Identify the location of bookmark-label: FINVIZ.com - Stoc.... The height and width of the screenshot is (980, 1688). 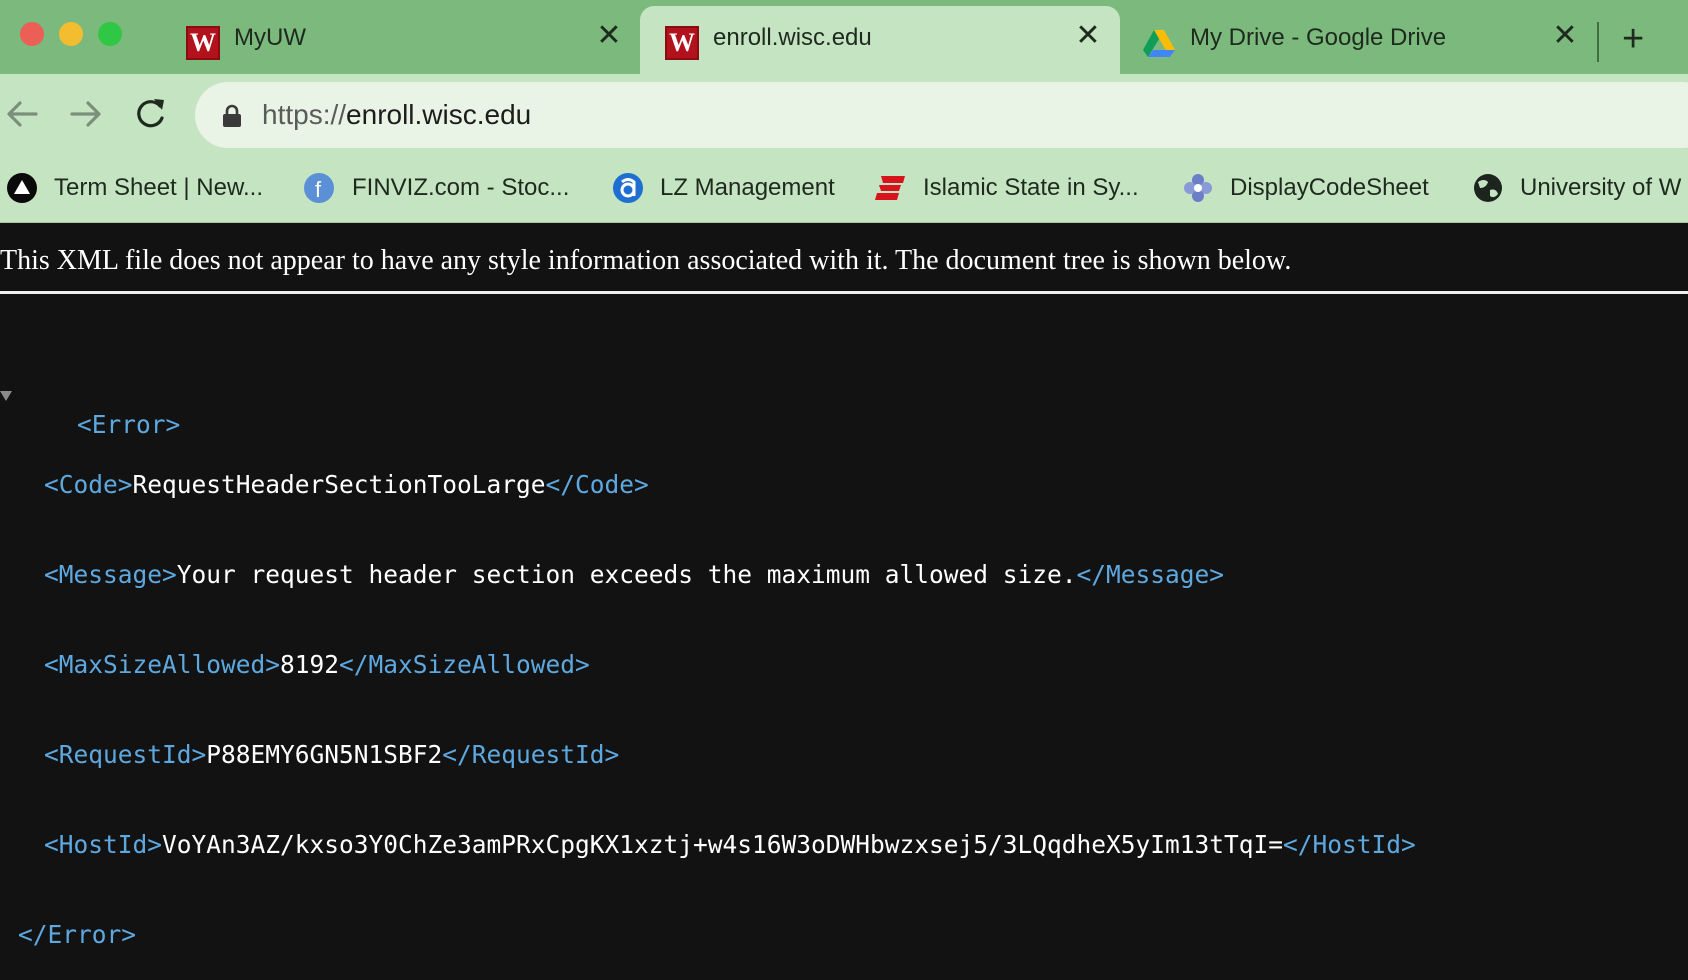
(461, 187).